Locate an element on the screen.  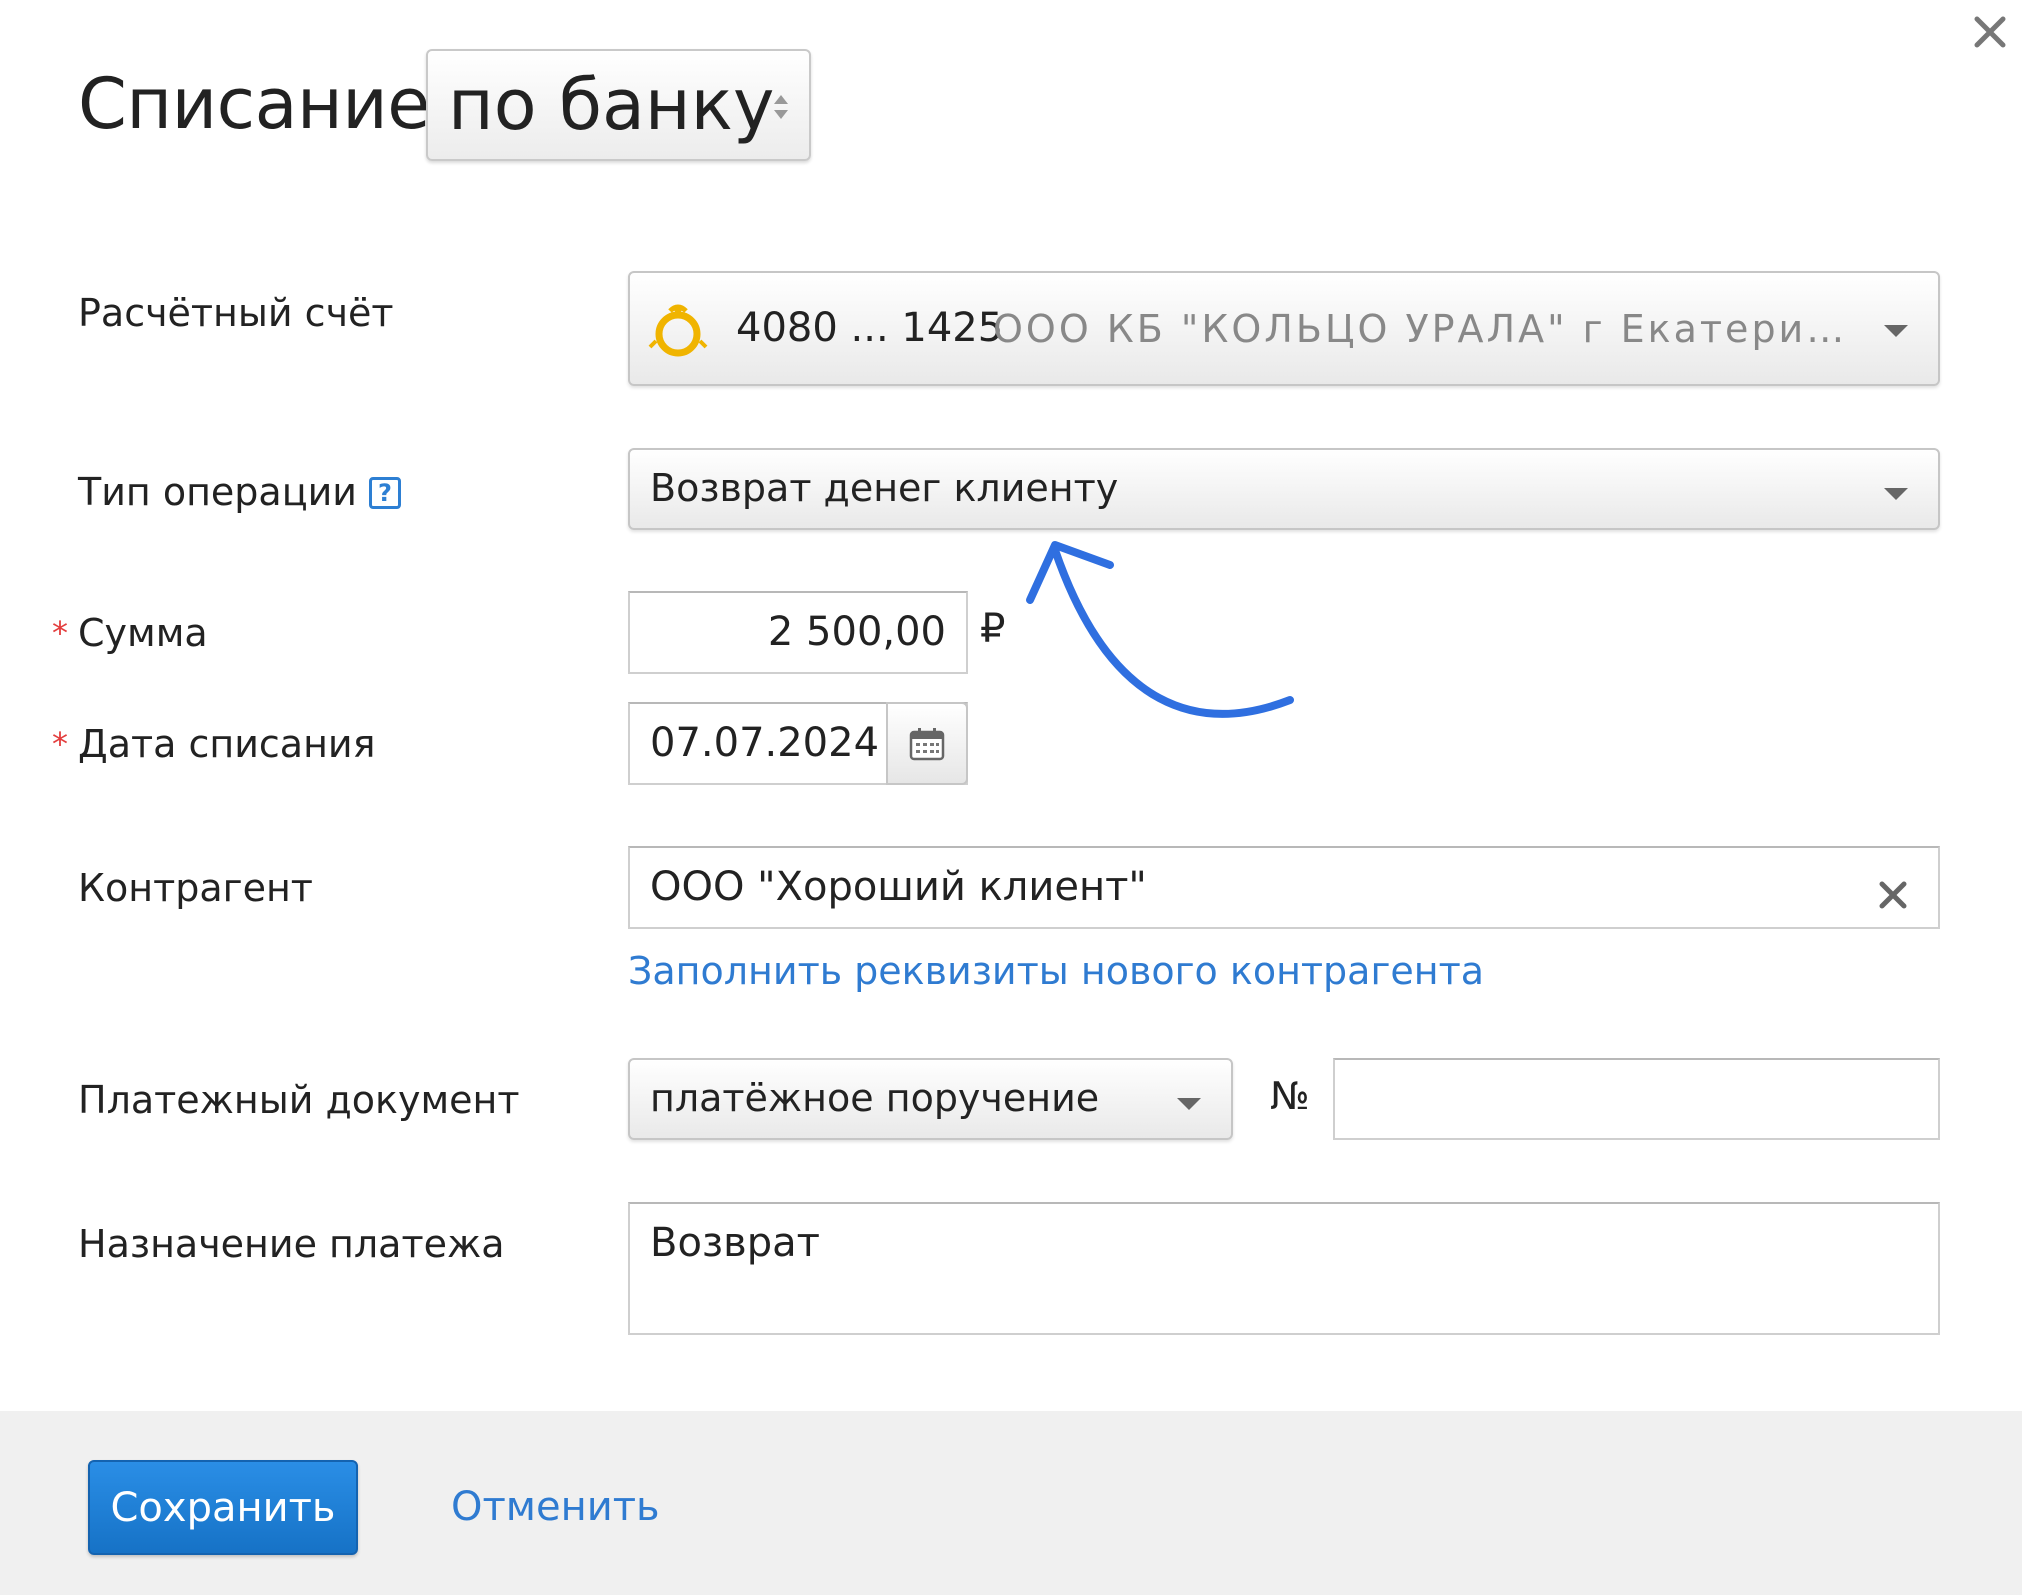
operation-type-select: Возврат денег клиенту is located at coordinates (1284, 489).